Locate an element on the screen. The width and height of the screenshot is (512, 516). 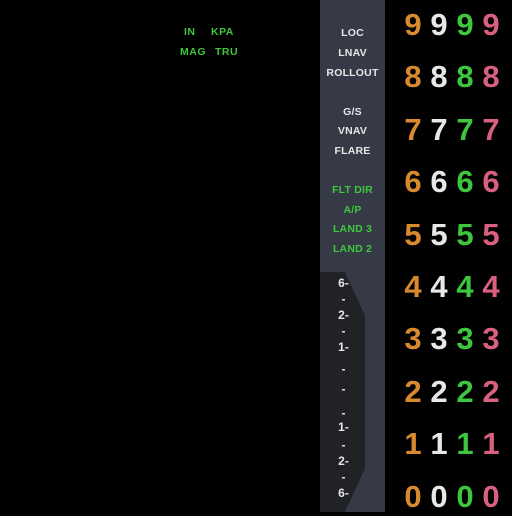
digit-7-col-3: 7 is located at coordinates (465, 129).